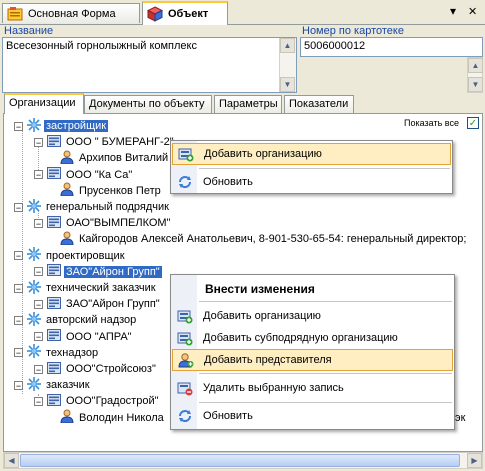 Image resolution: width=485 pixels, height=471 pixels. I want to click on tree-node-category: − технадзор, so click(57, 352).